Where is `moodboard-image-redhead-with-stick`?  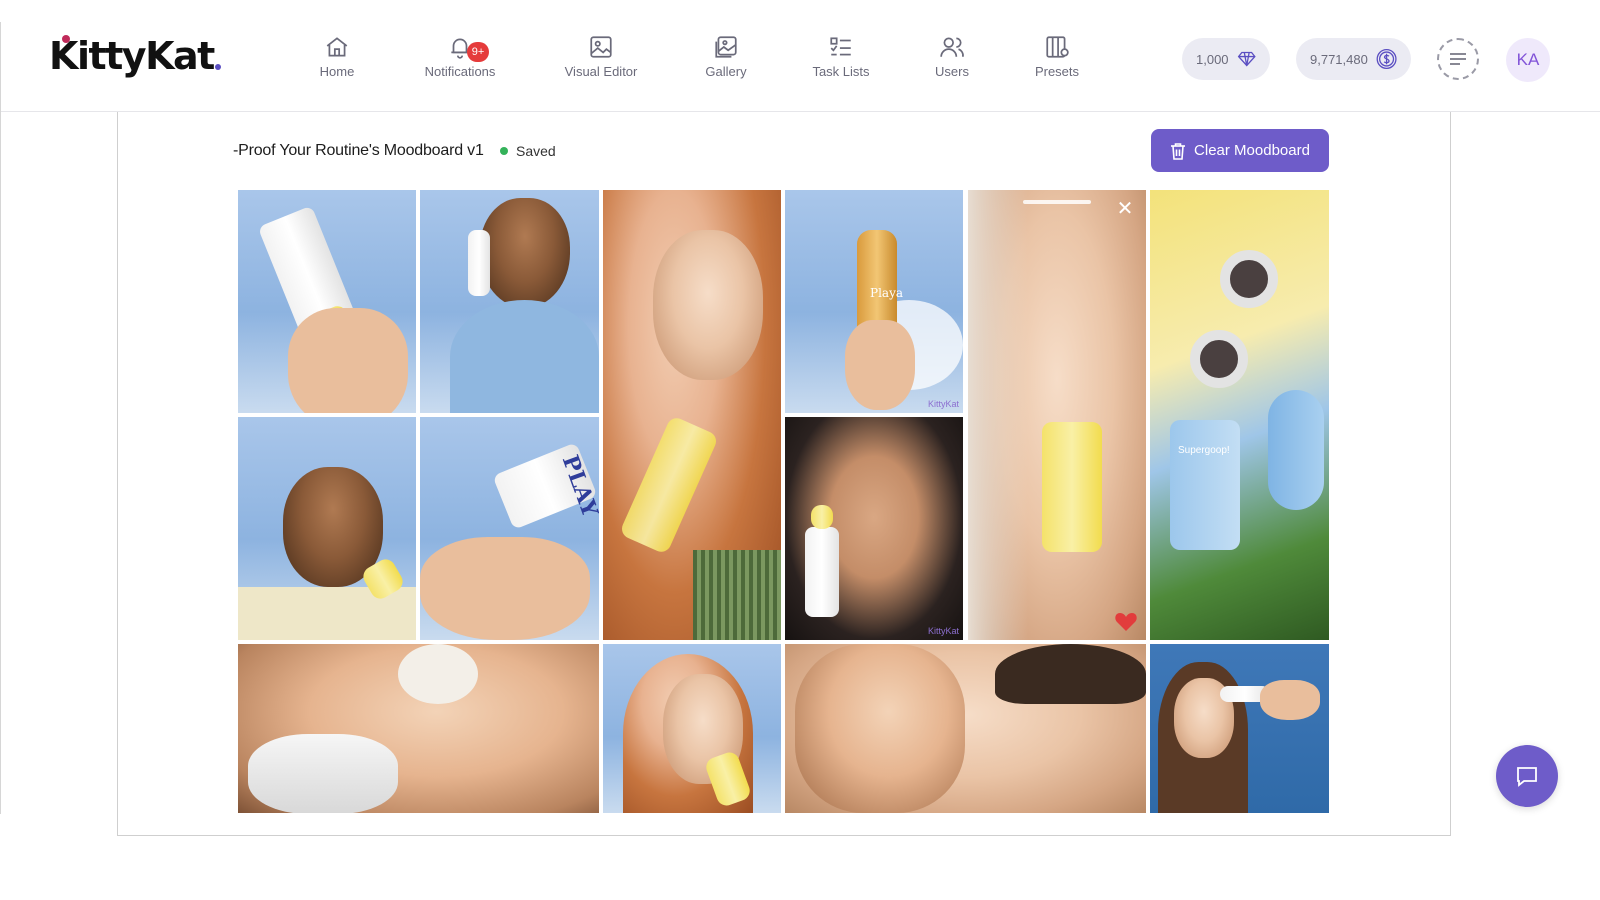
moodboard-image-redhead-with-stick is located at coordinates (692, 728).